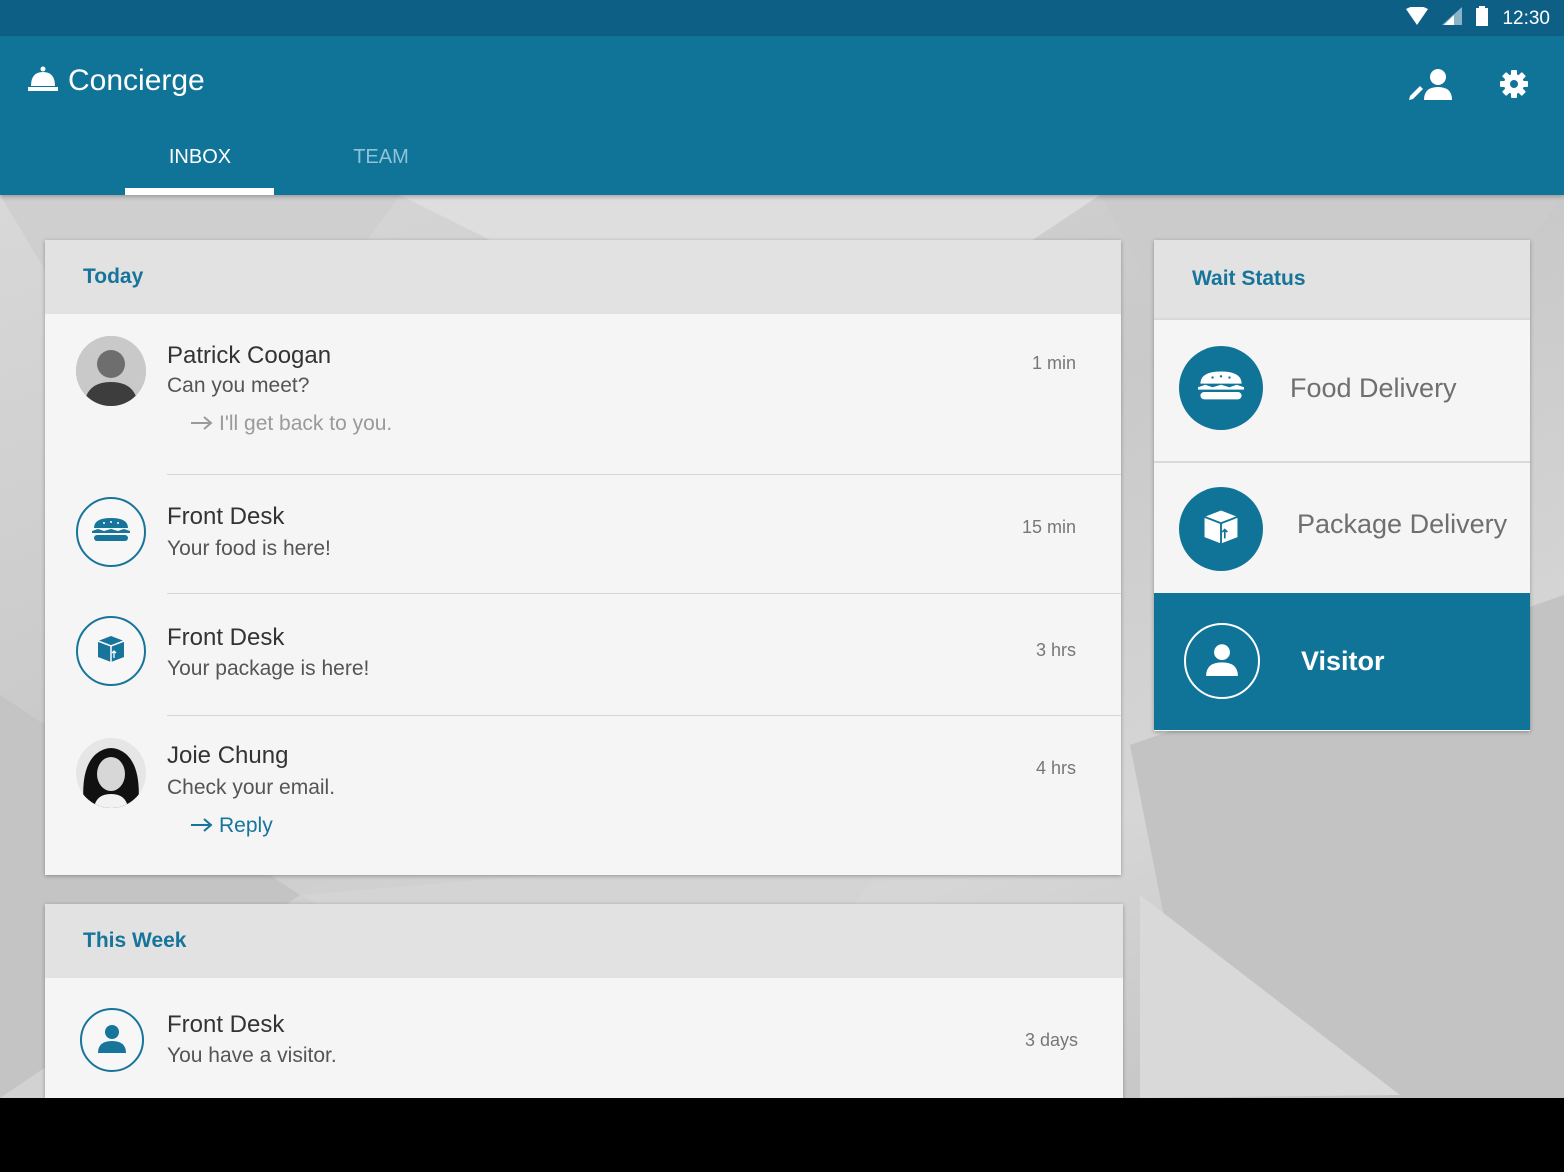  What do you see at coordinates (306, 423) in the screenshot?
I see `reply-text: I'll get back to you.` at bounding box center [306, 423].